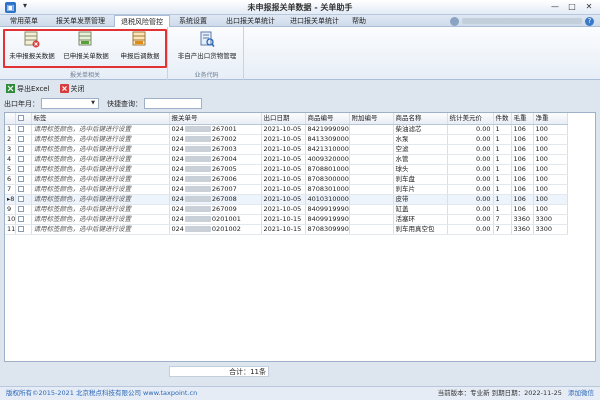 The image size is (600, 400). Describe the element at coordinates (371, 119) in the screenshot. I see `col-extra-code: 附加编号` at that location.